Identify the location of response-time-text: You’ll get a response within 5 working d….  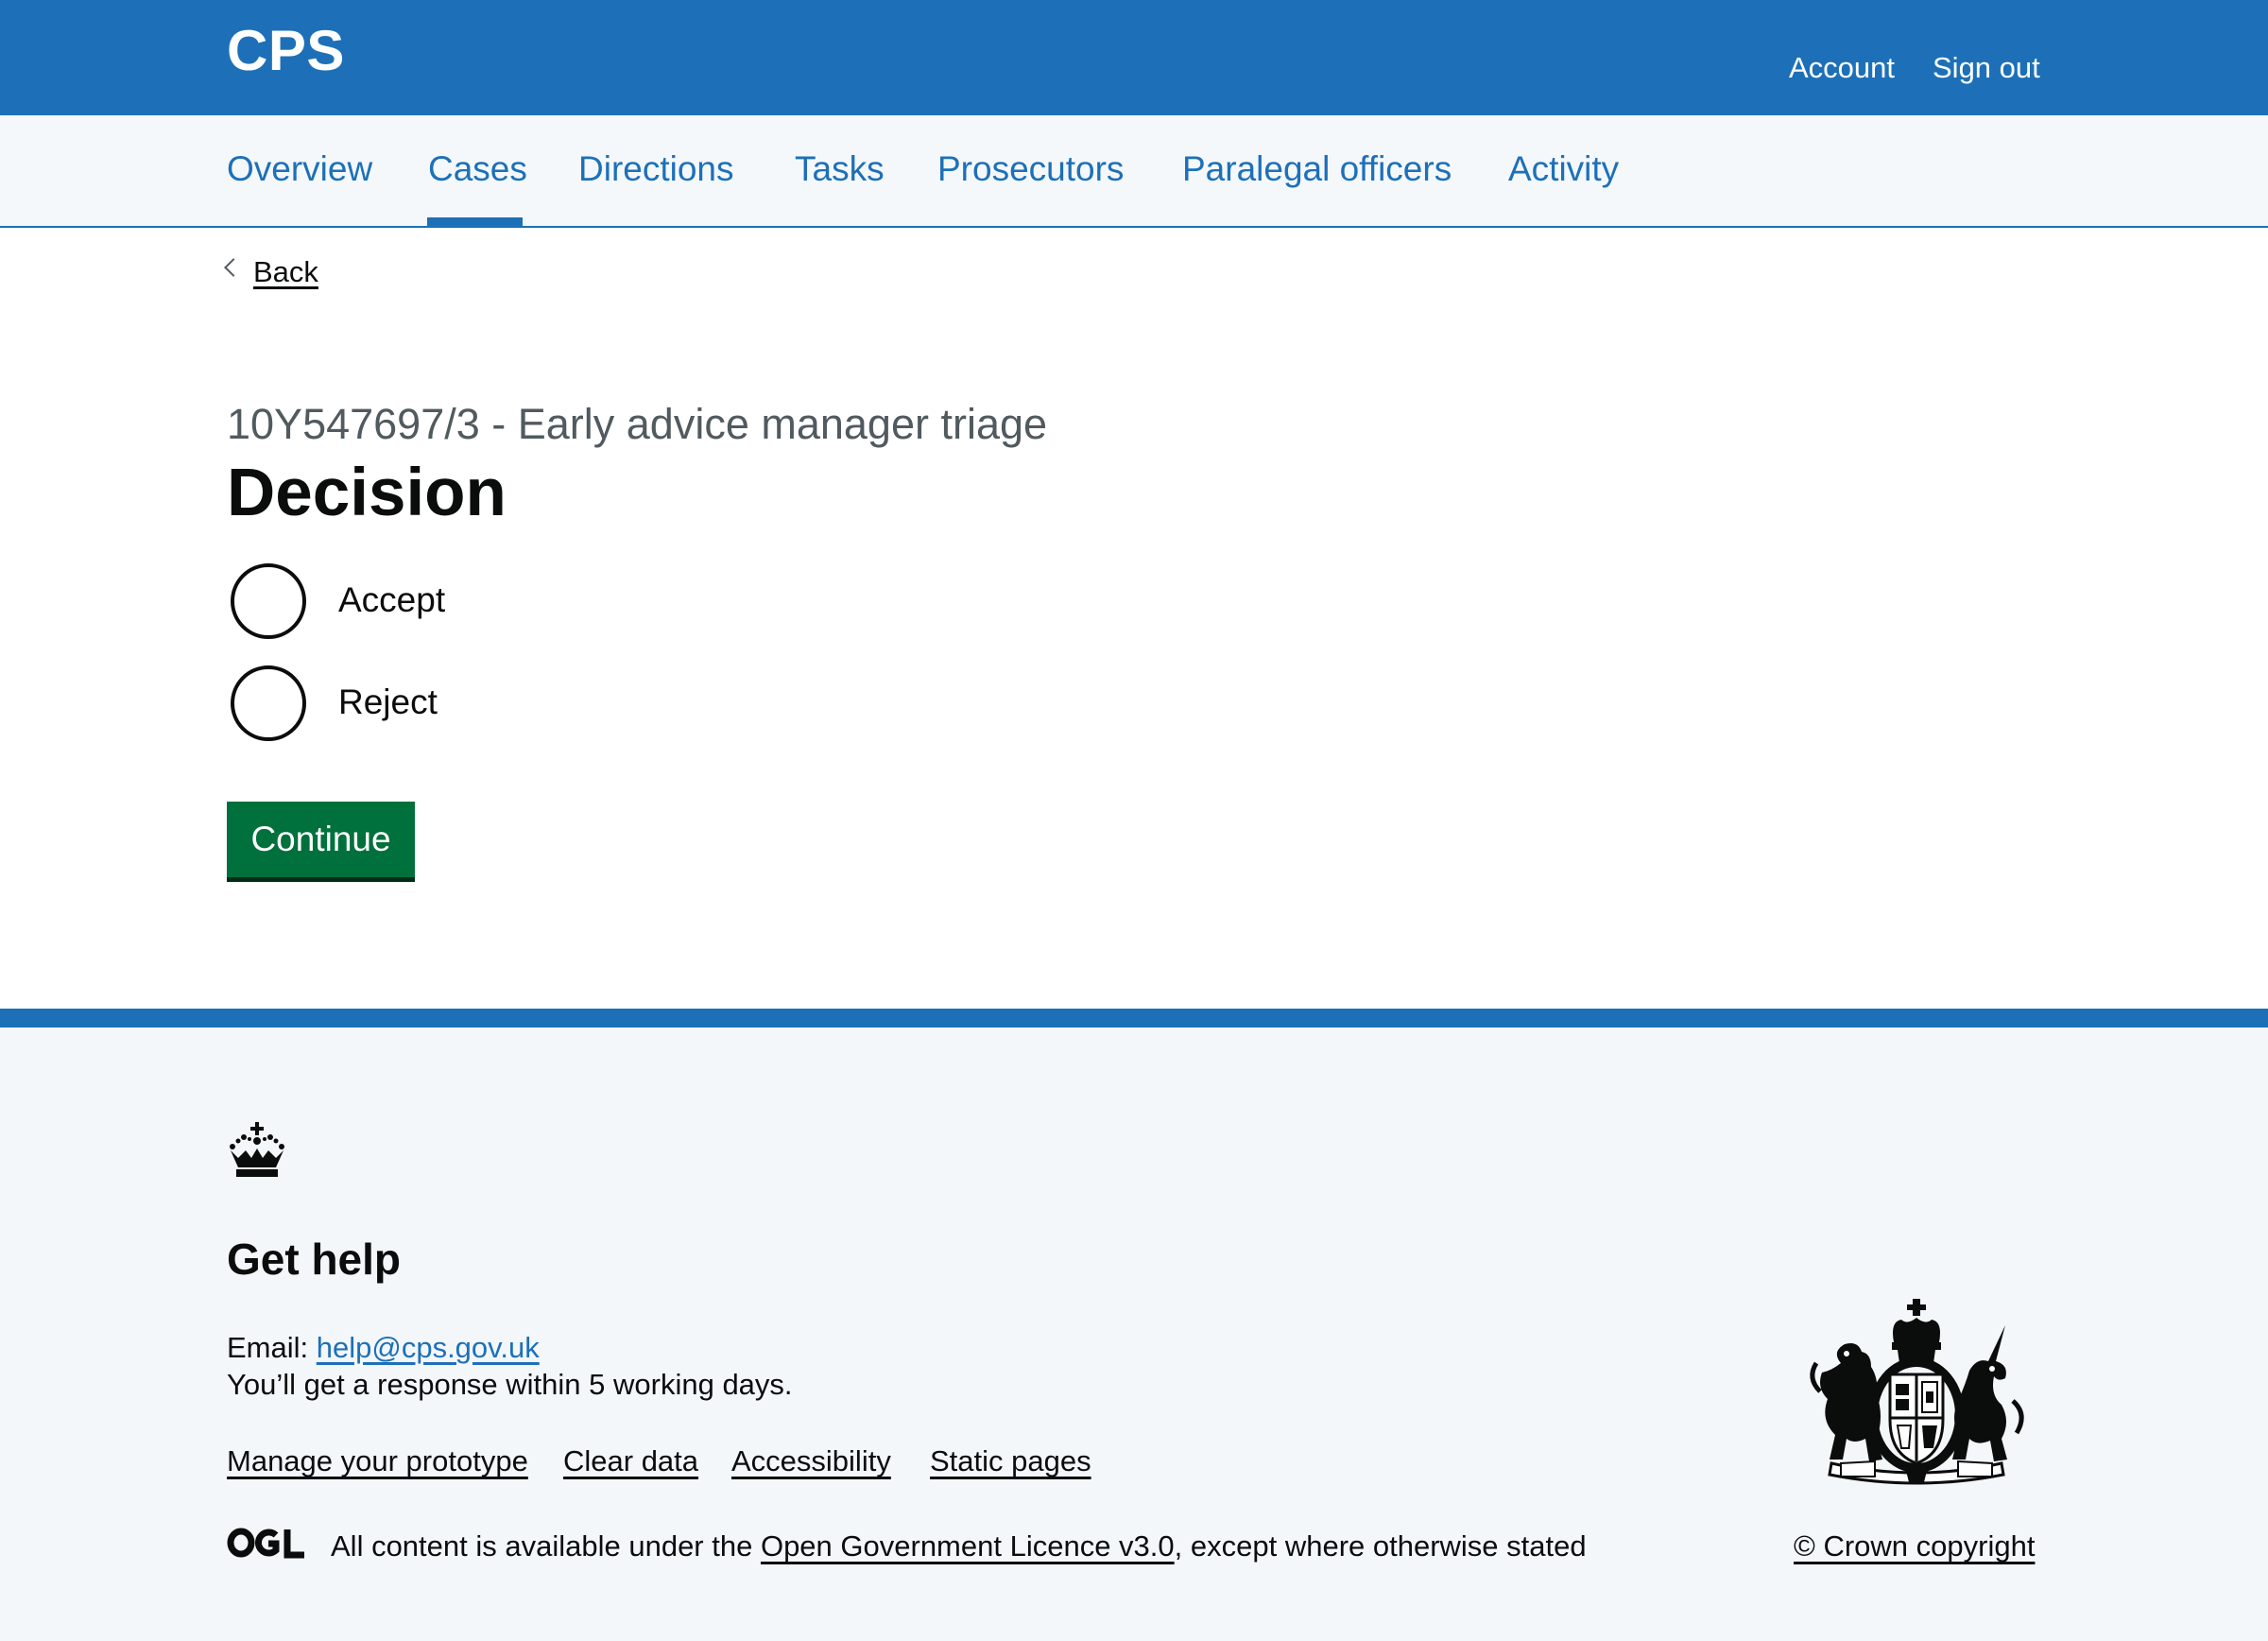
(510, 1384).